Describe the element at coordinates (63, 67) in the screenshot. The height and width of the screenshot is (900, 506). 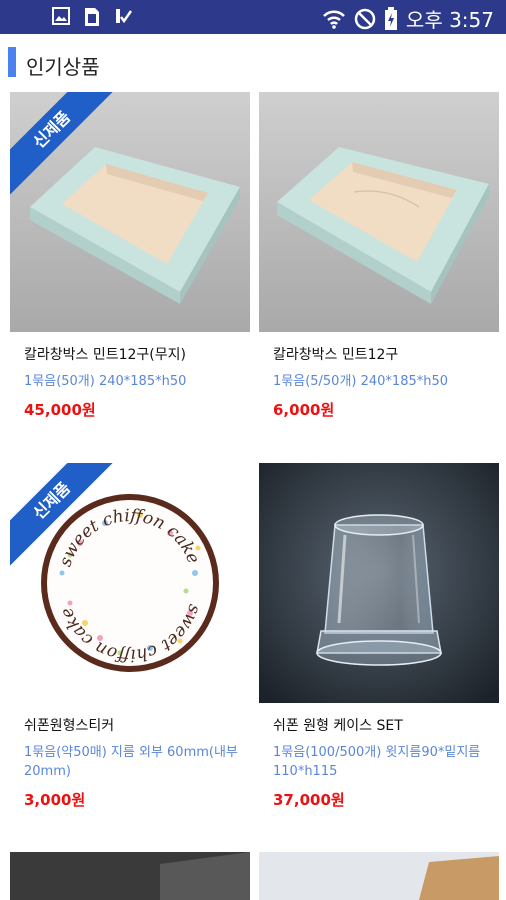
I see `section-title: 인기상품` at that location.